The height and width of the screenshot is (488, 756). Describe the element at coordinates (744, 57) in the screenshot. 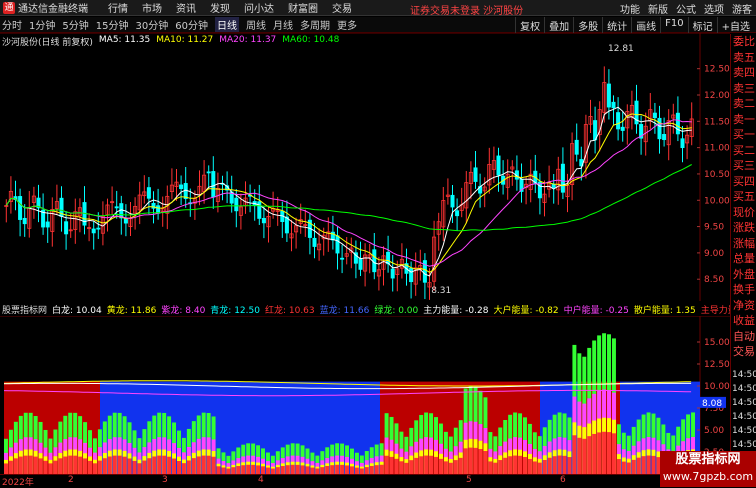

I see `side-label-1: 卖五` at that location.